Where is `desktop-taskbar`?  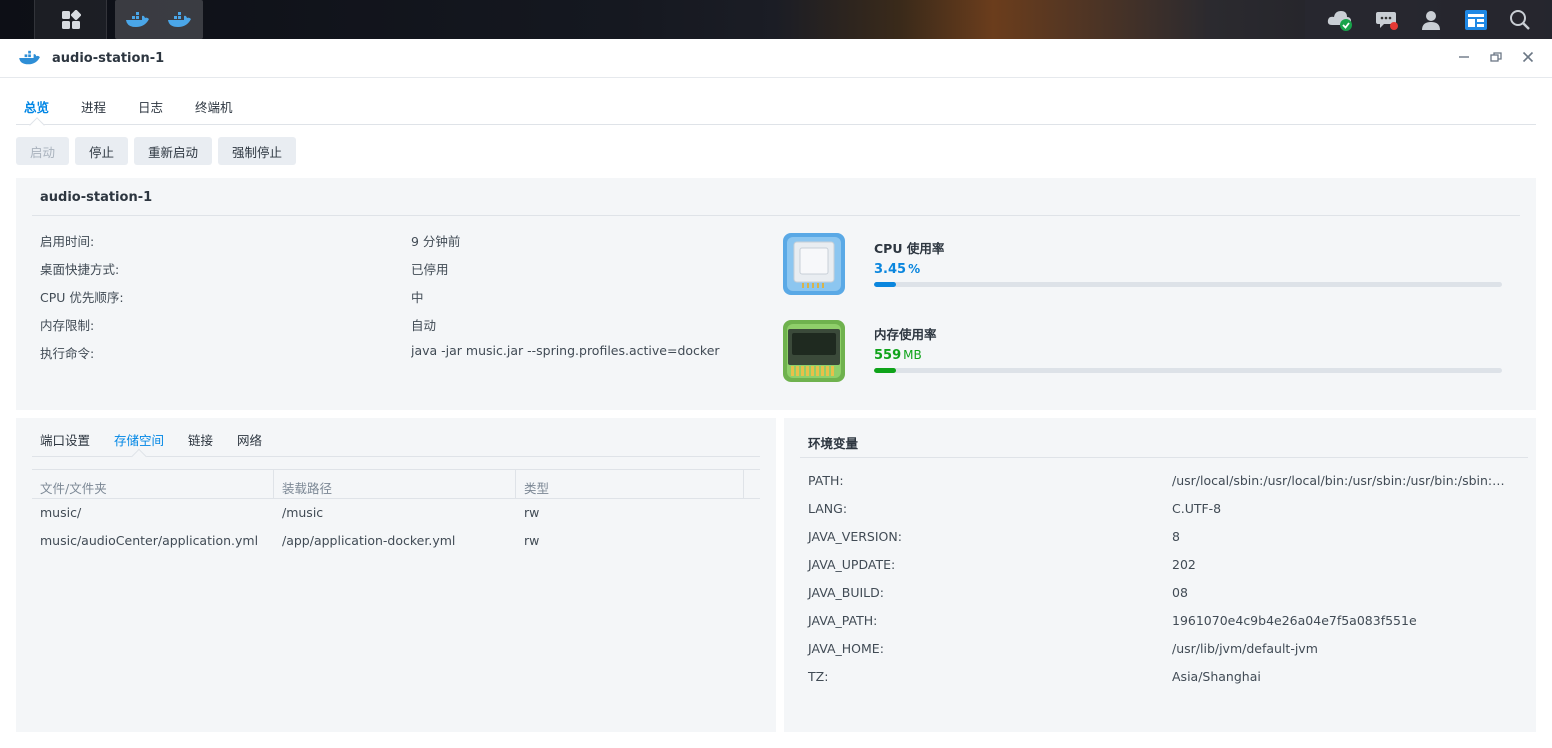 desktop-taskbar is located at coordinates (776, 19).